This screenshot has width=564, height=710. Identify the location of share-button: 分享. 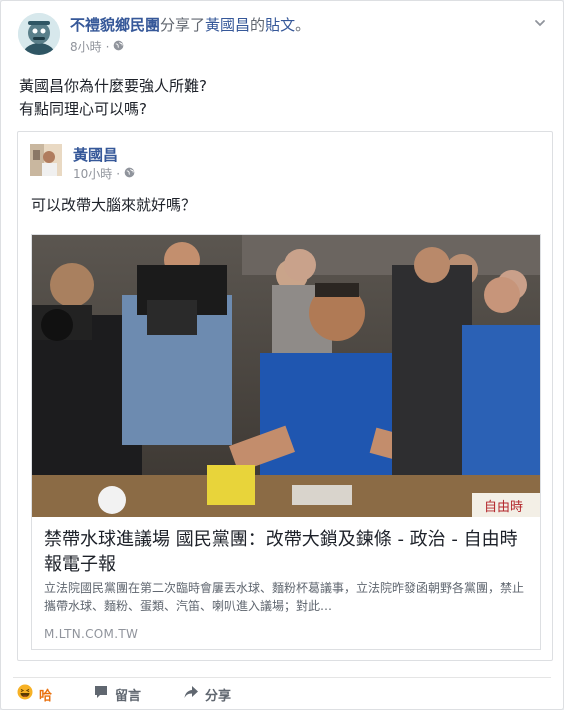
(207, 694).